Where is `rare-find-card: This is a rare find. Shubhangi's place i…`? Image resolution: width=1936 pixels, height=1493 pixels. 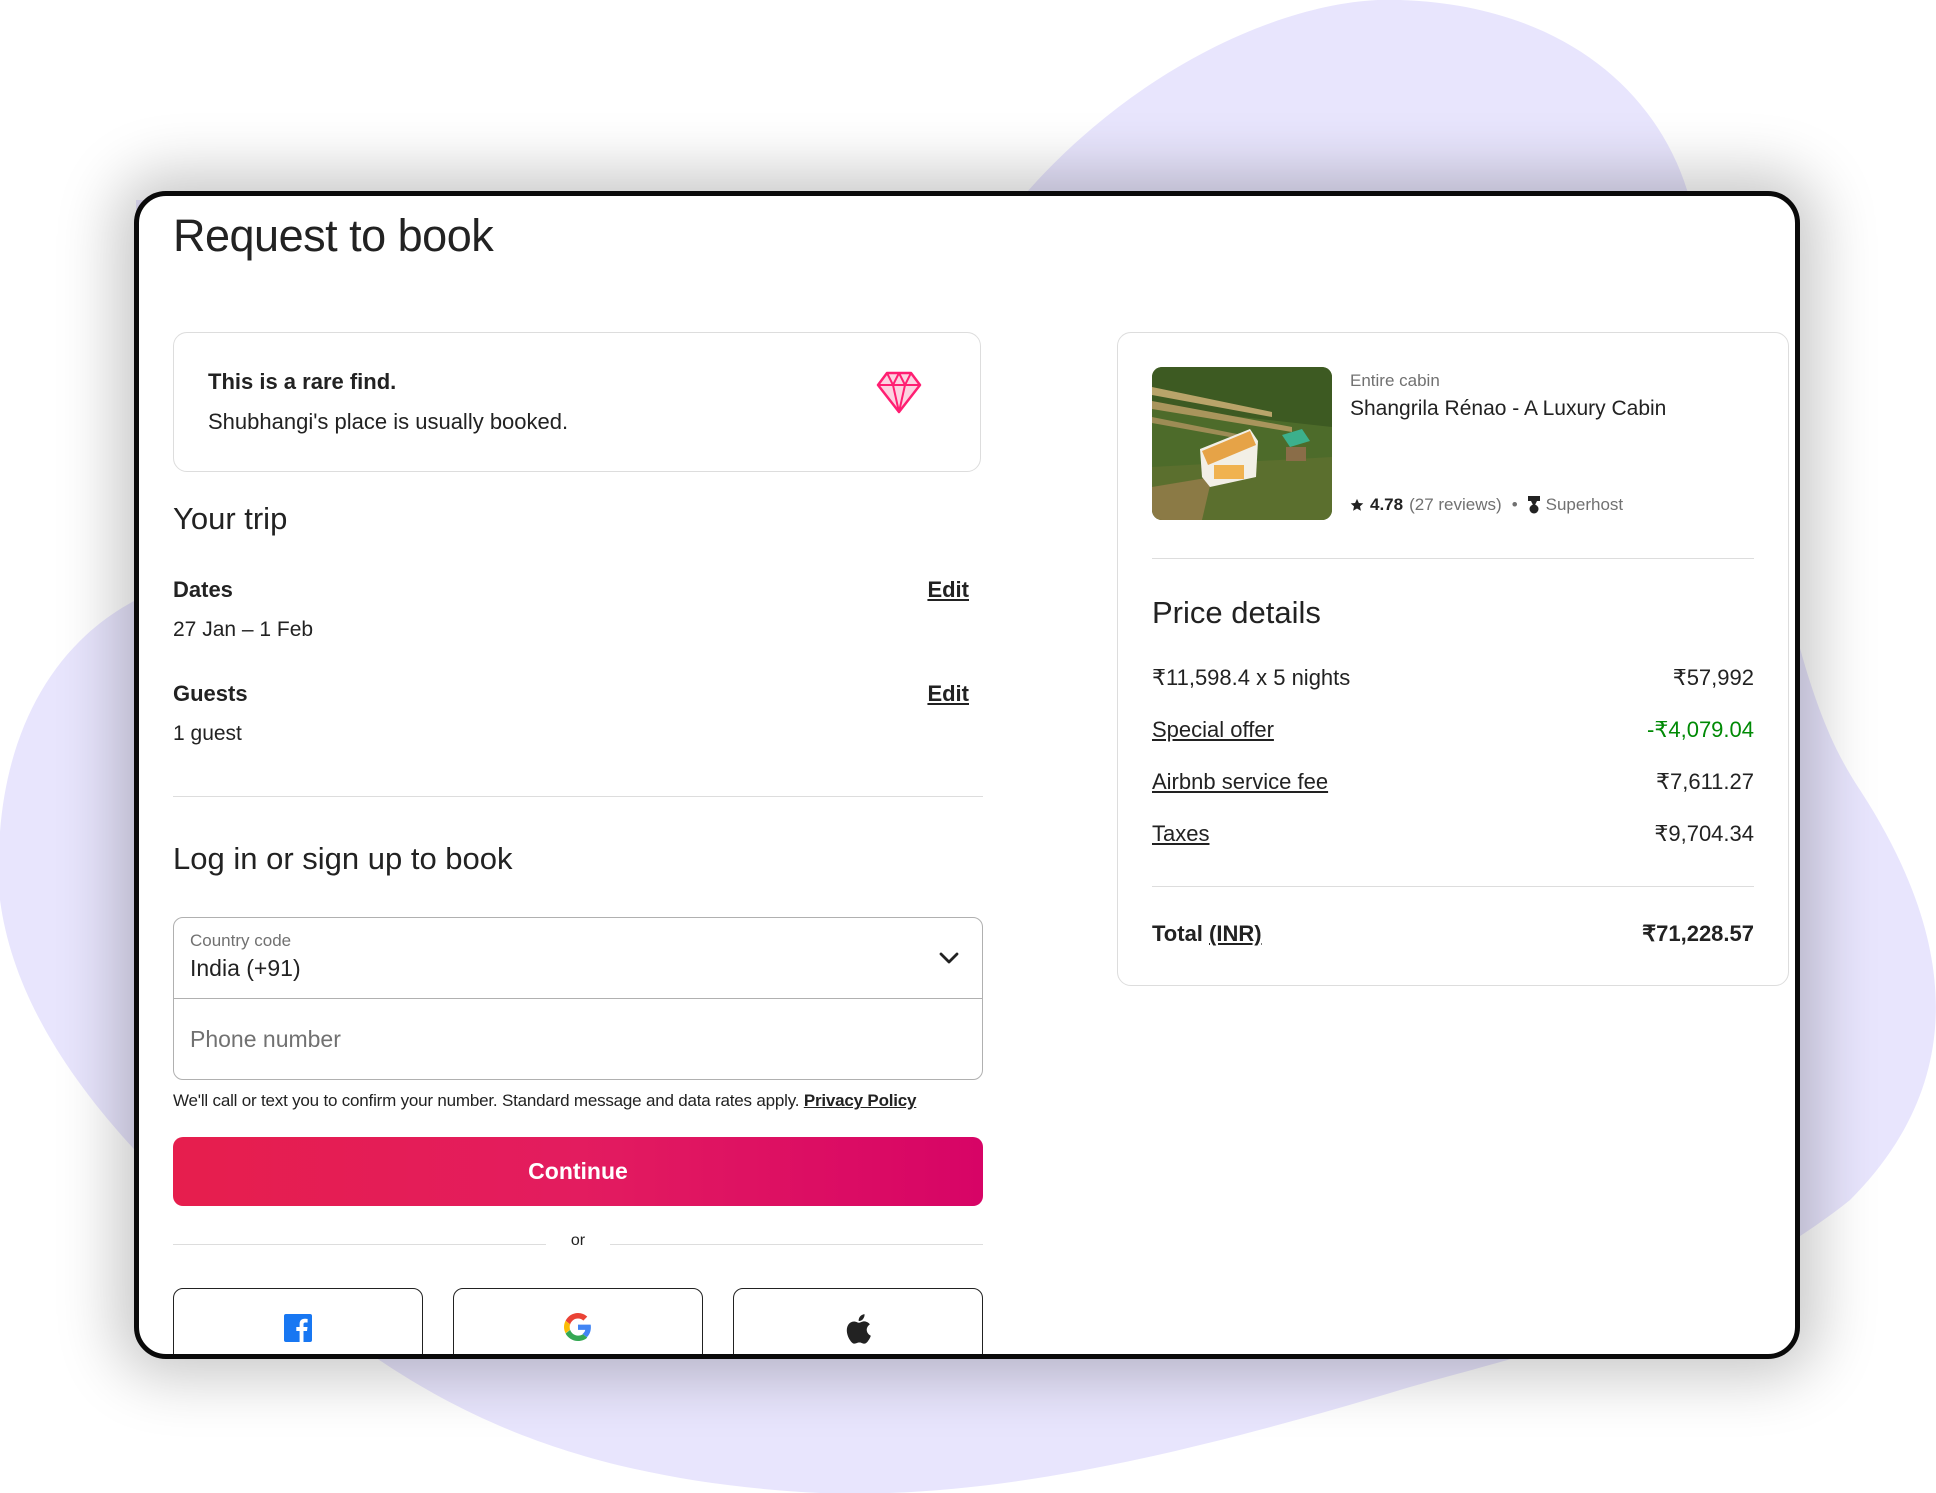 rare-find-card: This is a rare find. Shubhangi's place i… is located at coordinates (577, 402).